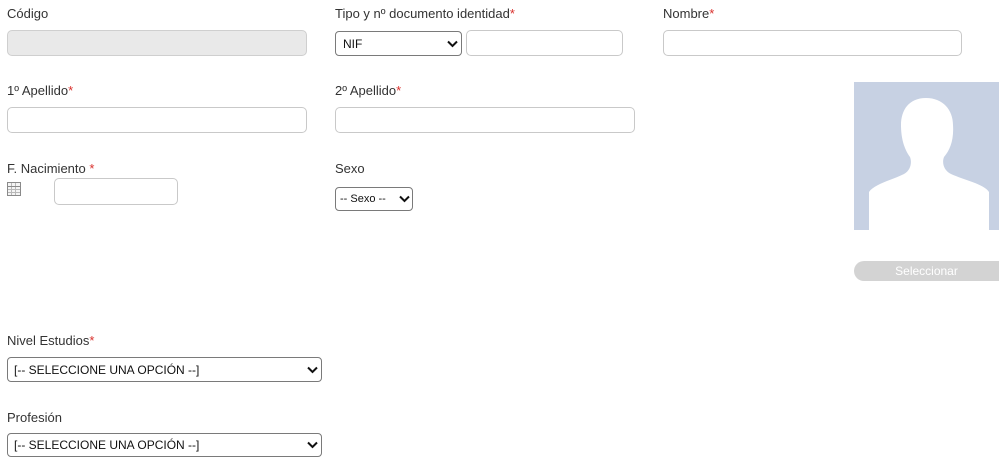  What do you see at coordinates (689, 13) in the screenshot?
I see `nombre-label: Nombre*` at bounding box center [689, 13].